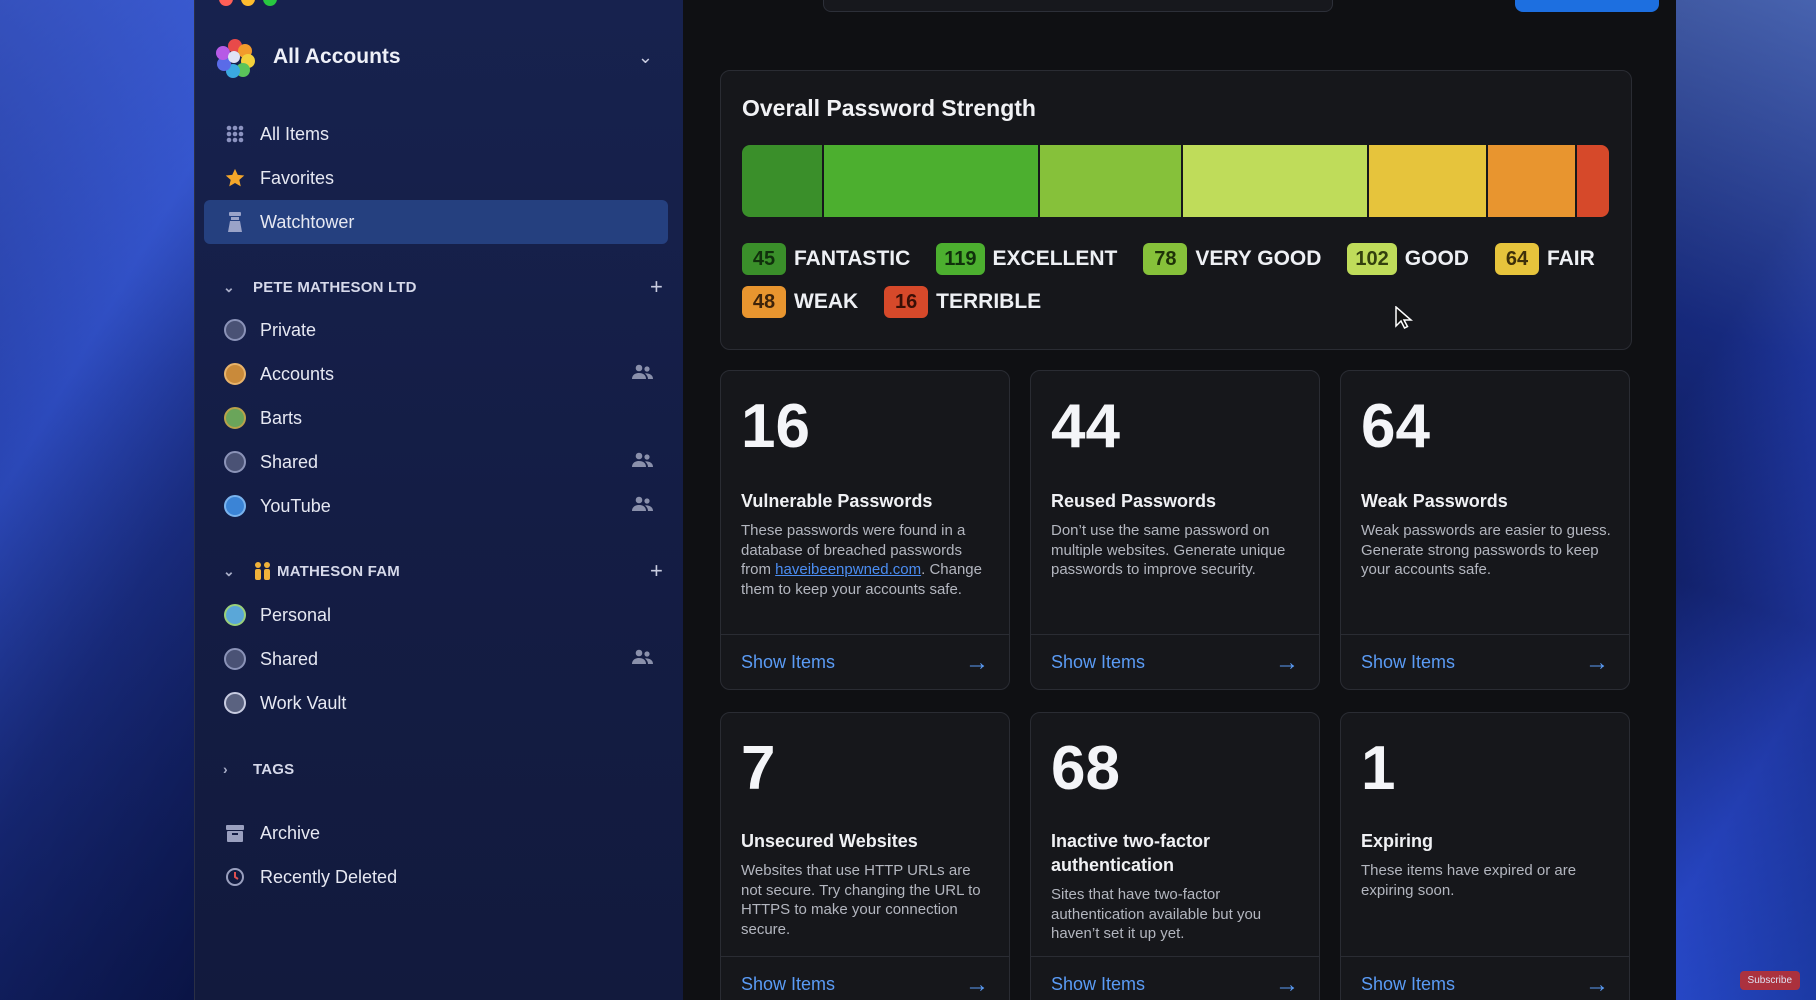 Image resolution: width=1816 pixels, height=1000 pixels. Describe the element at coordinates (1258, 258) in the screenshot. I see `legend-label: VERY GOOD` at that location.